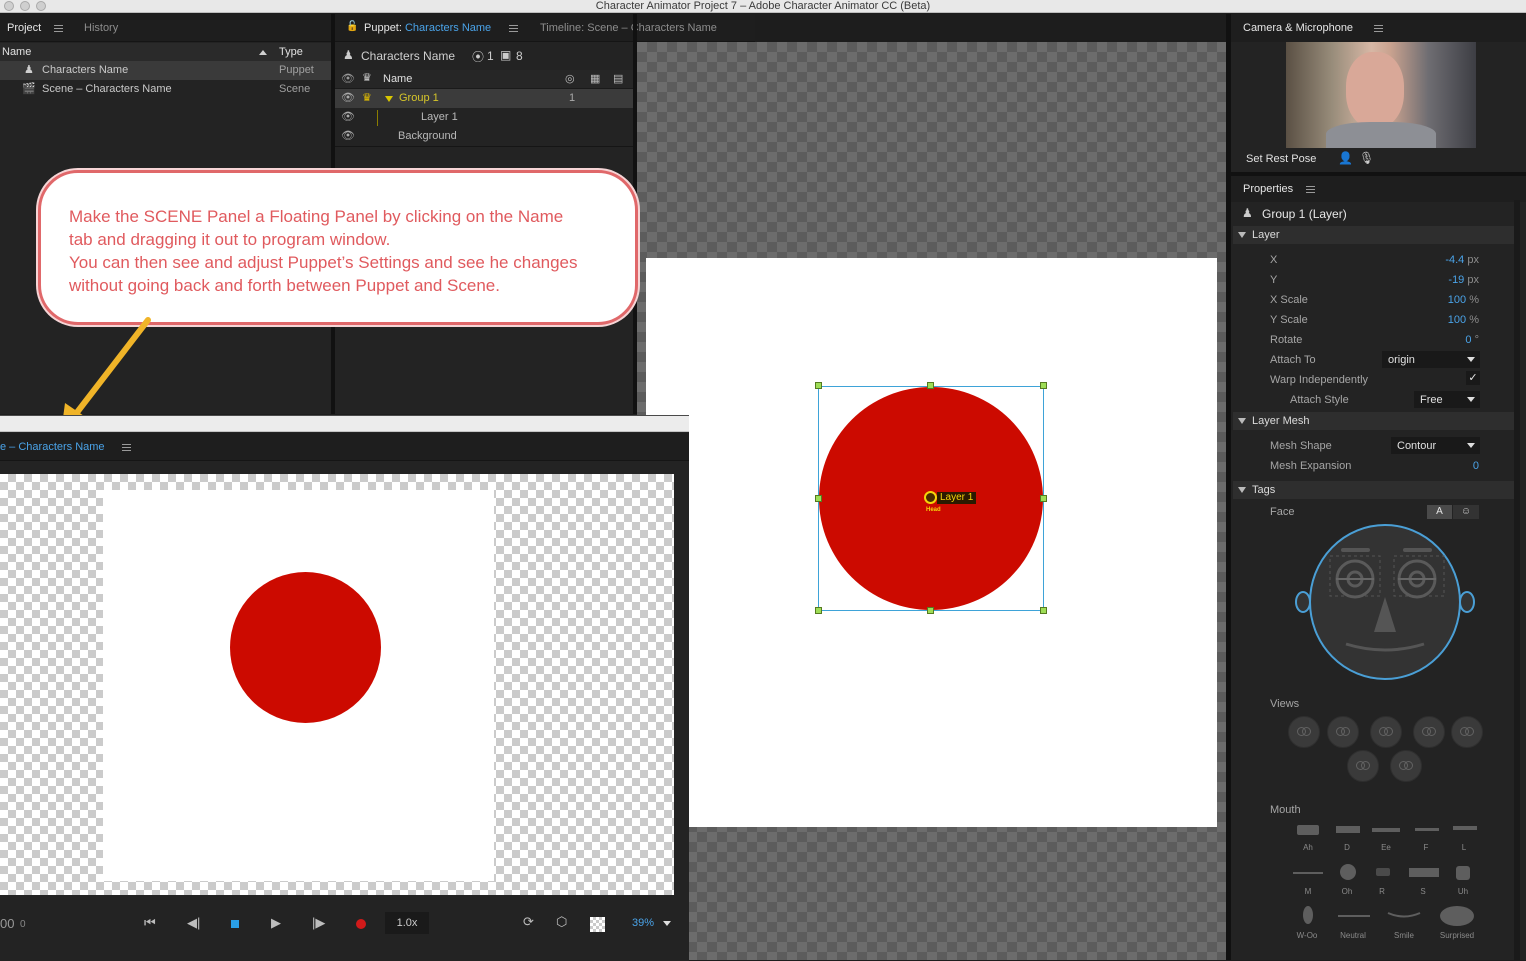 Image resolution: width=1526 pixels, height=961 pixels. Describe the element at coordinates (1268, 189) in the screenshot. I see `properties-title: Properties` at that location.